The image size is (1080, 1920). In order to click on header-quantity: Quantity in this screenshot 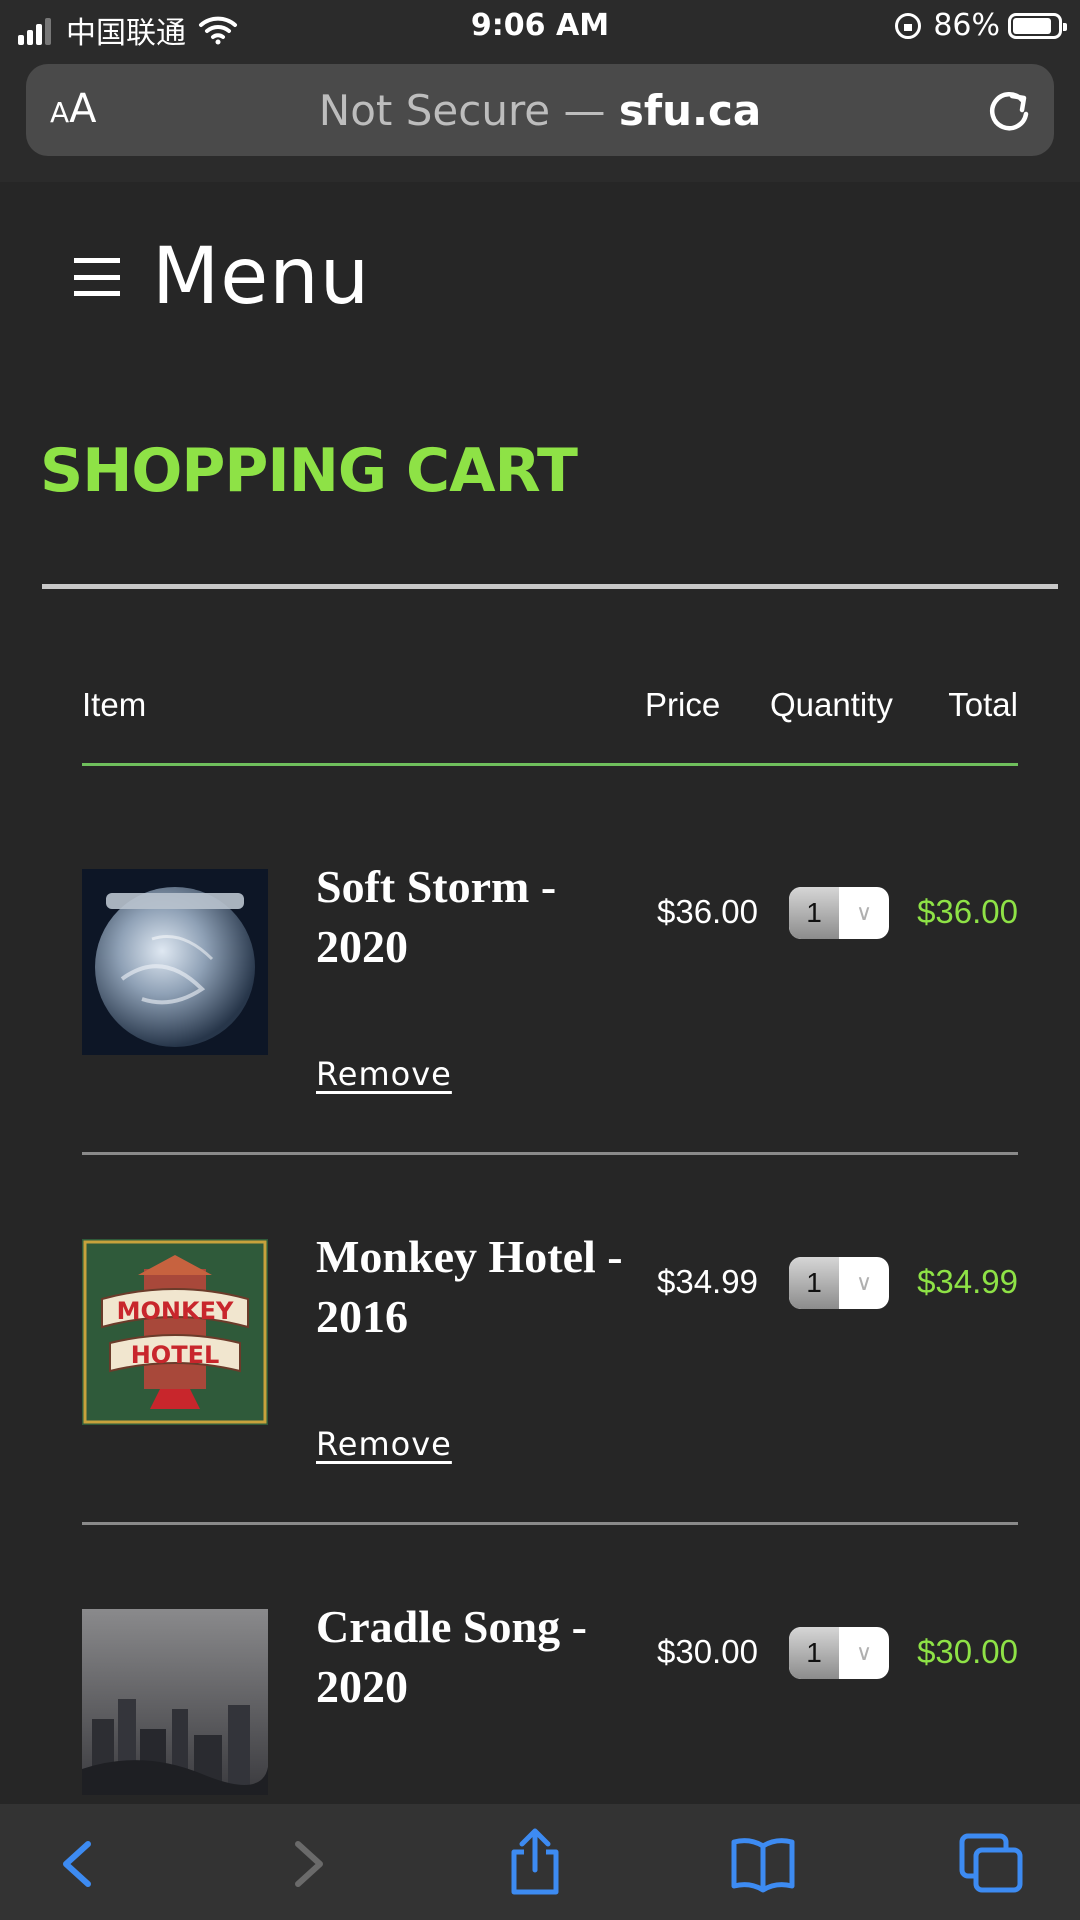, I will do `click(831, 704)`.